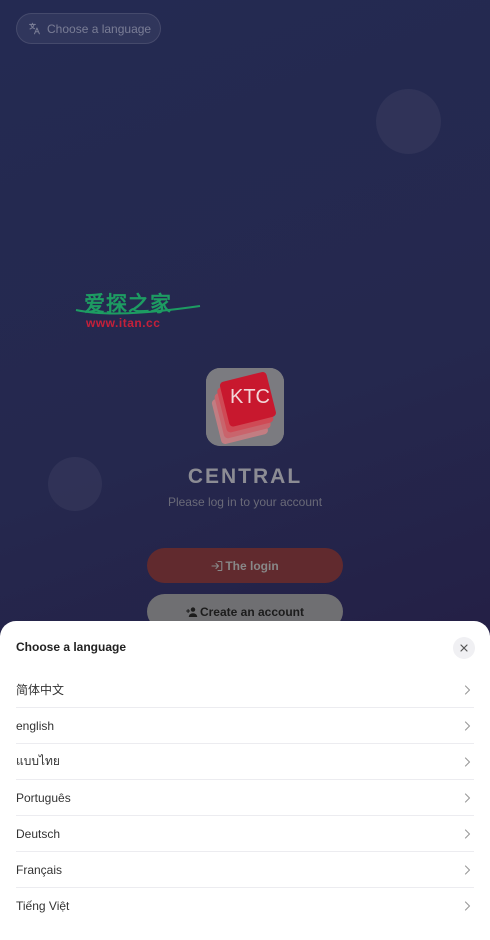 Image resolution: width=490 pixels, height=940 pixels. Describe the element at coordinates (99, 28) in the screenshot. I see `choose-language-label: Choose a language` at that location.